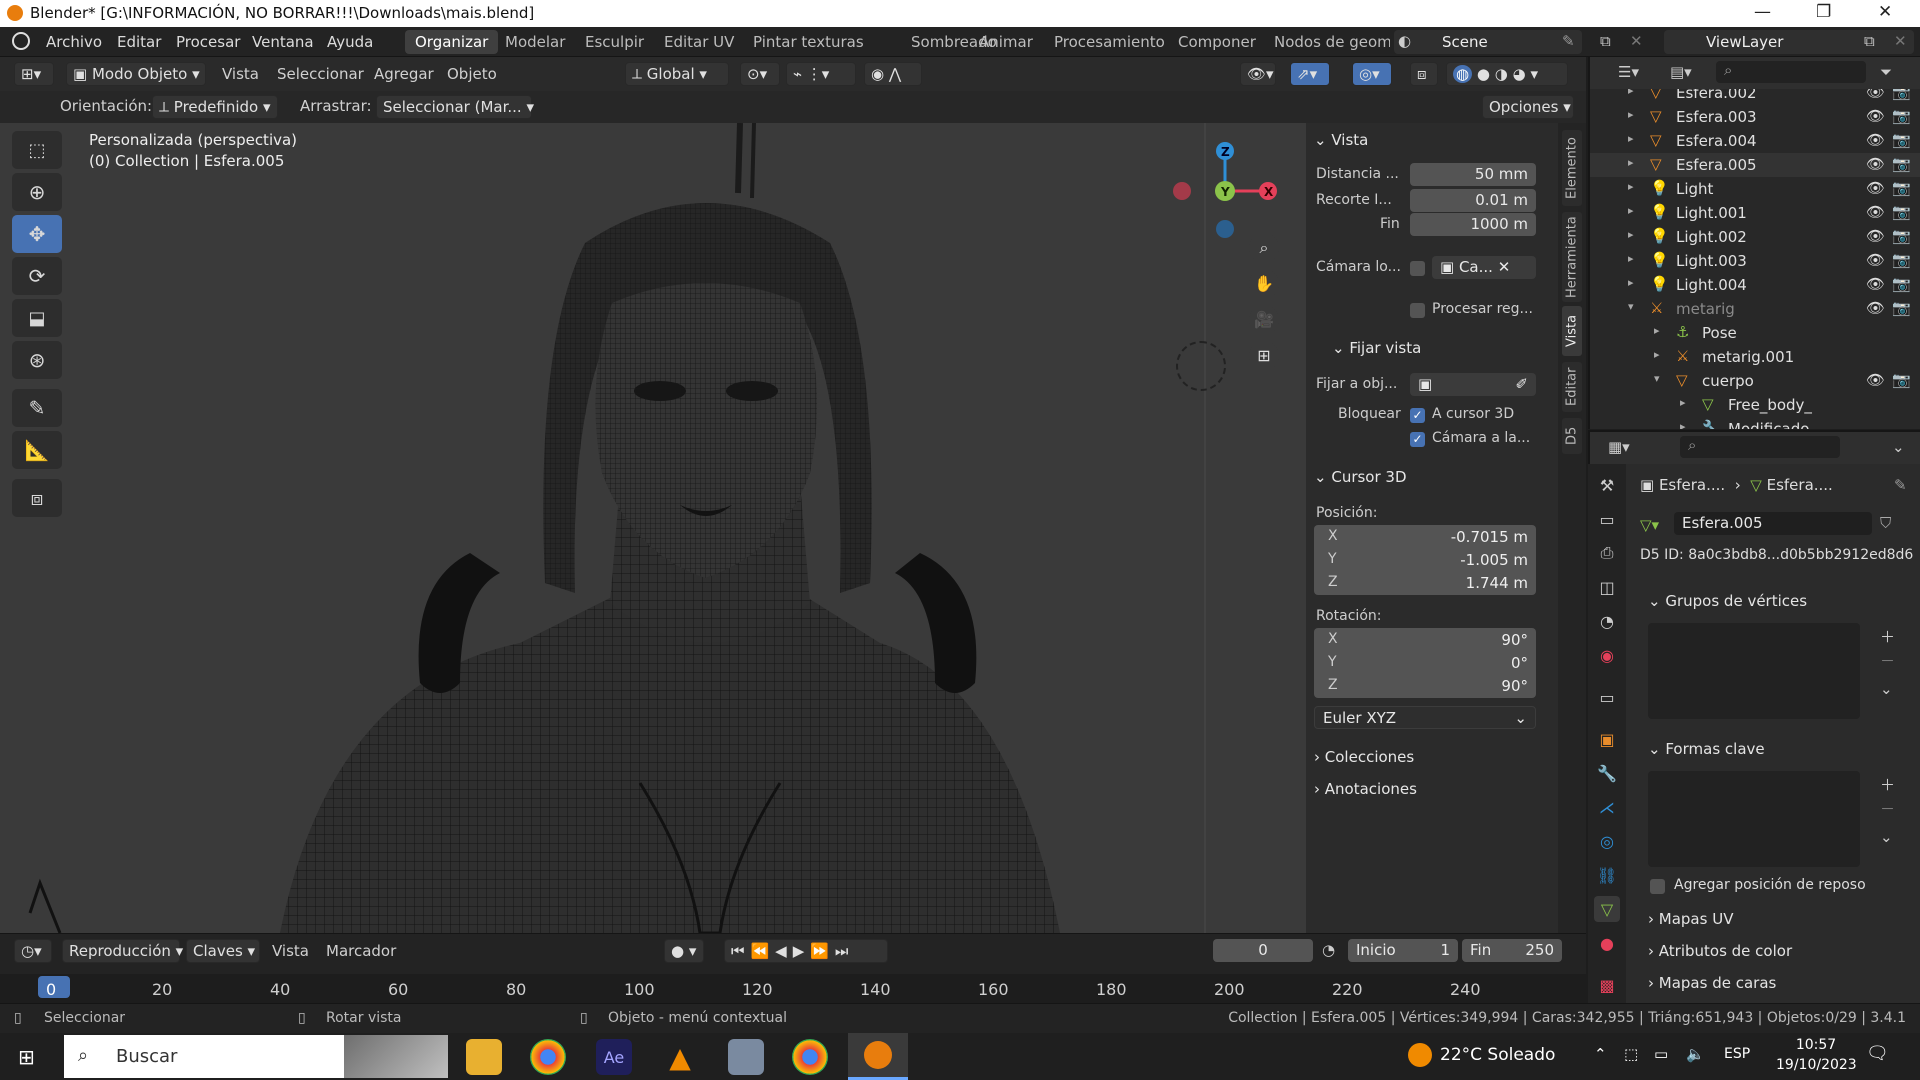 Image resolution: width=1920 pixels, height=1080 pixels. What do you see at coordinates (760, 74) in the screenshot?
I see `pivot-selector: ⊙▾` at bounding box center [760, 74].